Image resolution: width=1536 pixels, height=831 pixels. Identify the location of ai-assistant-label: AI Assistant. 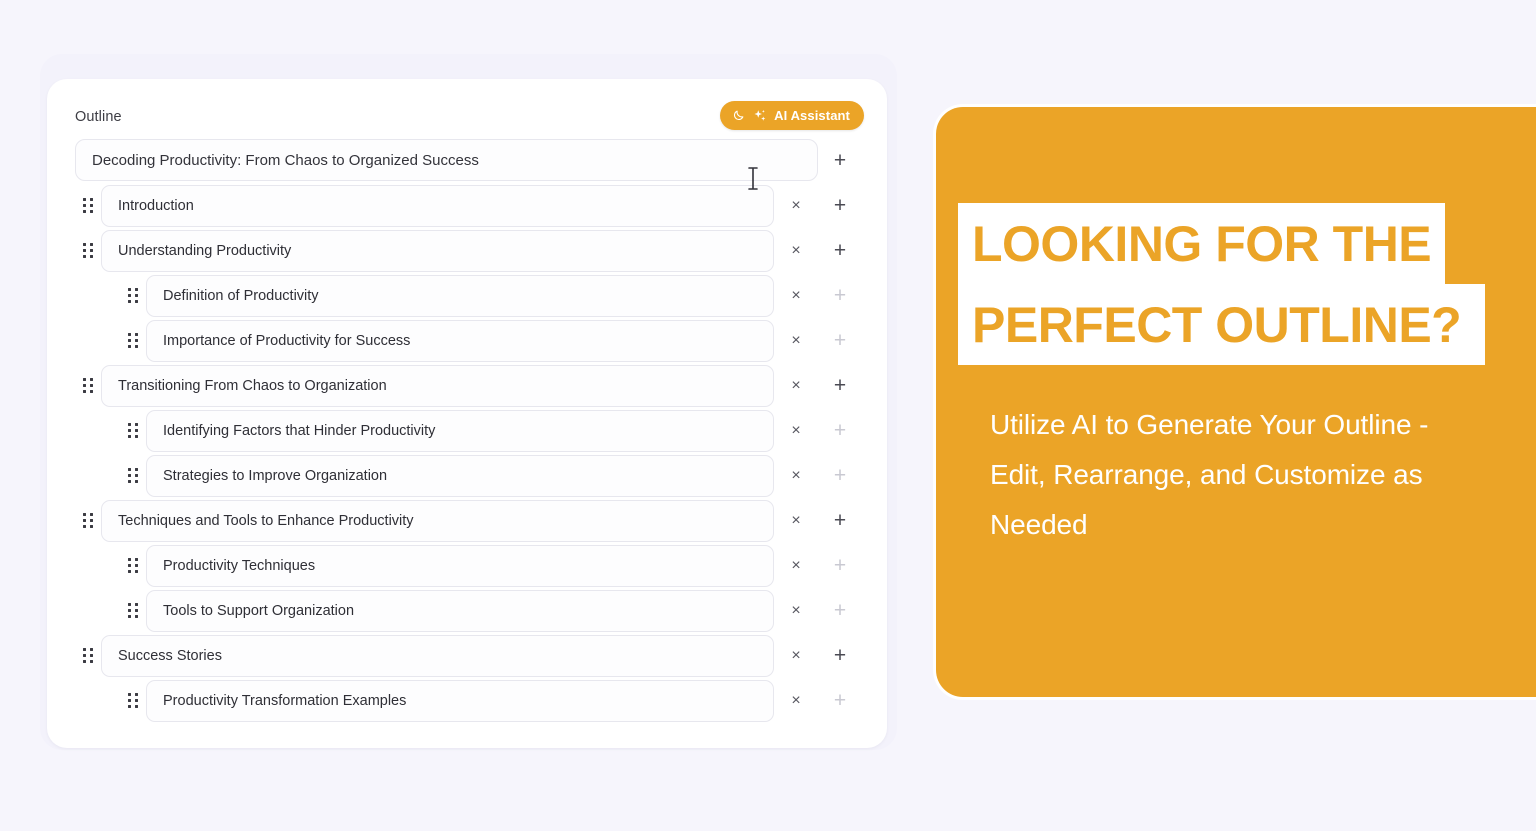
(812, 115).